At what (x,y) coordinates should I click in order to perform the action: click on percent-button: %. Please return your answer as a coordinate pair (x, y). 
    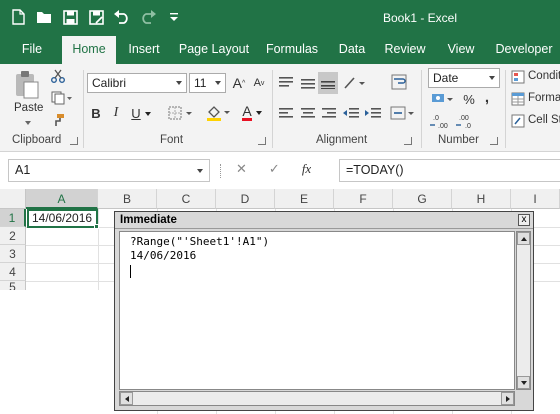
    Looking at the image, I should click on (469, 99).